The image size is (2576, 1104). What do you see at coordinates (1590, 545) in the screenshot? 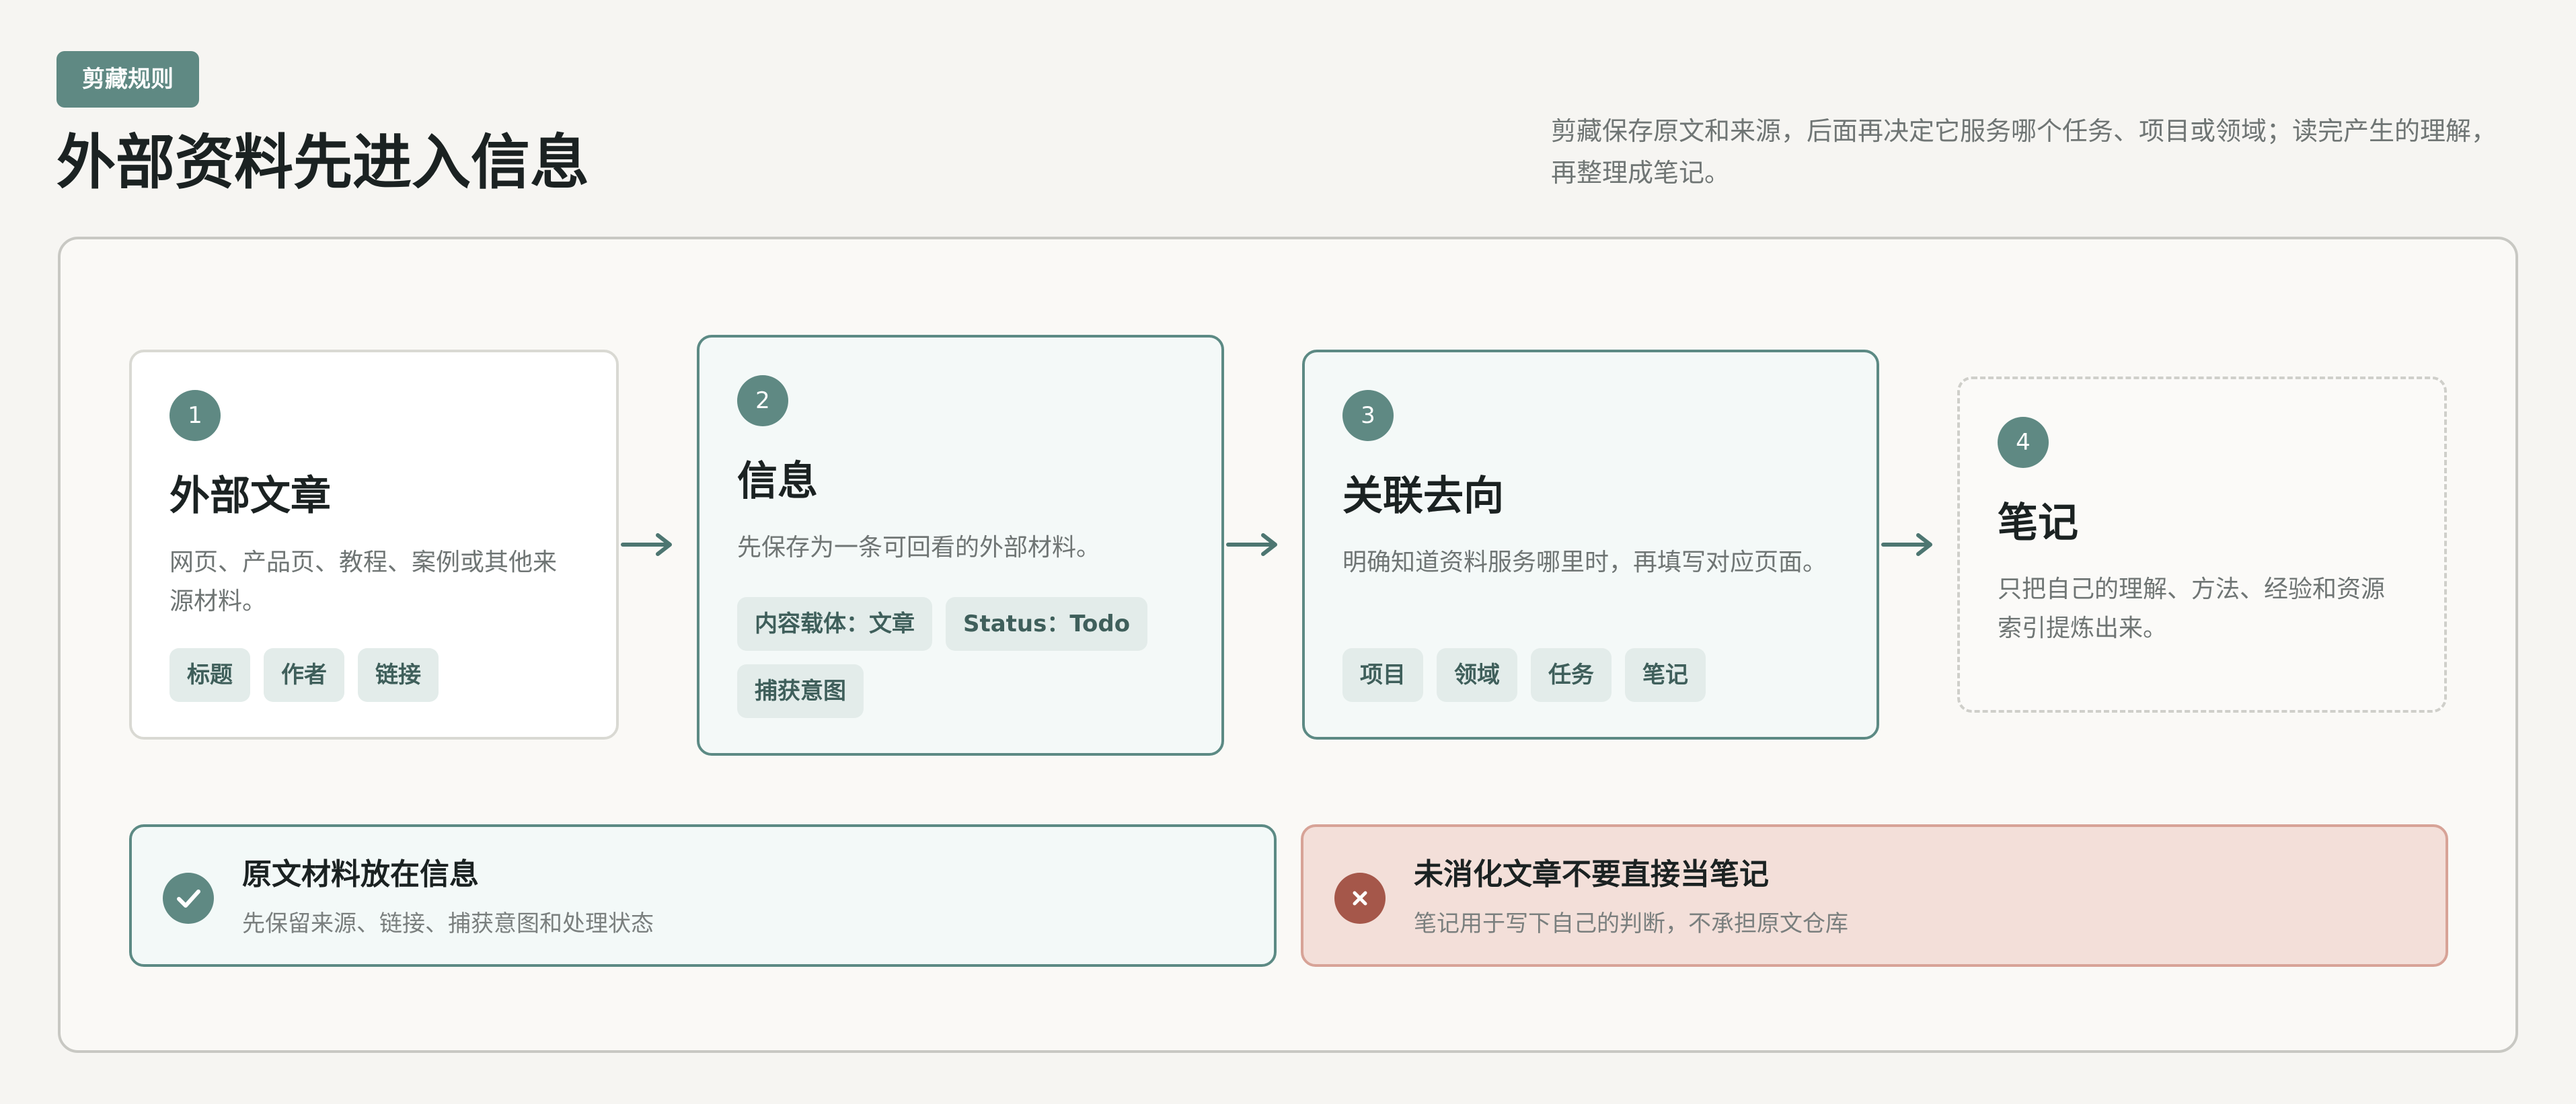
I see `step-card-relations: 3 关联去向 明确知道资料服务哪里时，再填写对应页面。 项目 领域 任务 笔记` at bounding box center [1590, 545].